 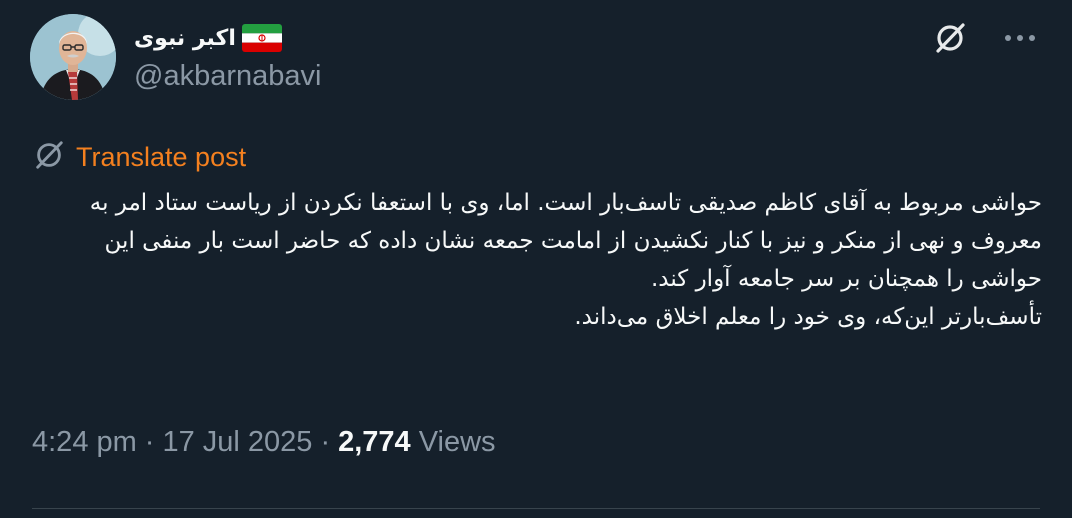 I want to click on translate-icon, so click(x=49, y=157).